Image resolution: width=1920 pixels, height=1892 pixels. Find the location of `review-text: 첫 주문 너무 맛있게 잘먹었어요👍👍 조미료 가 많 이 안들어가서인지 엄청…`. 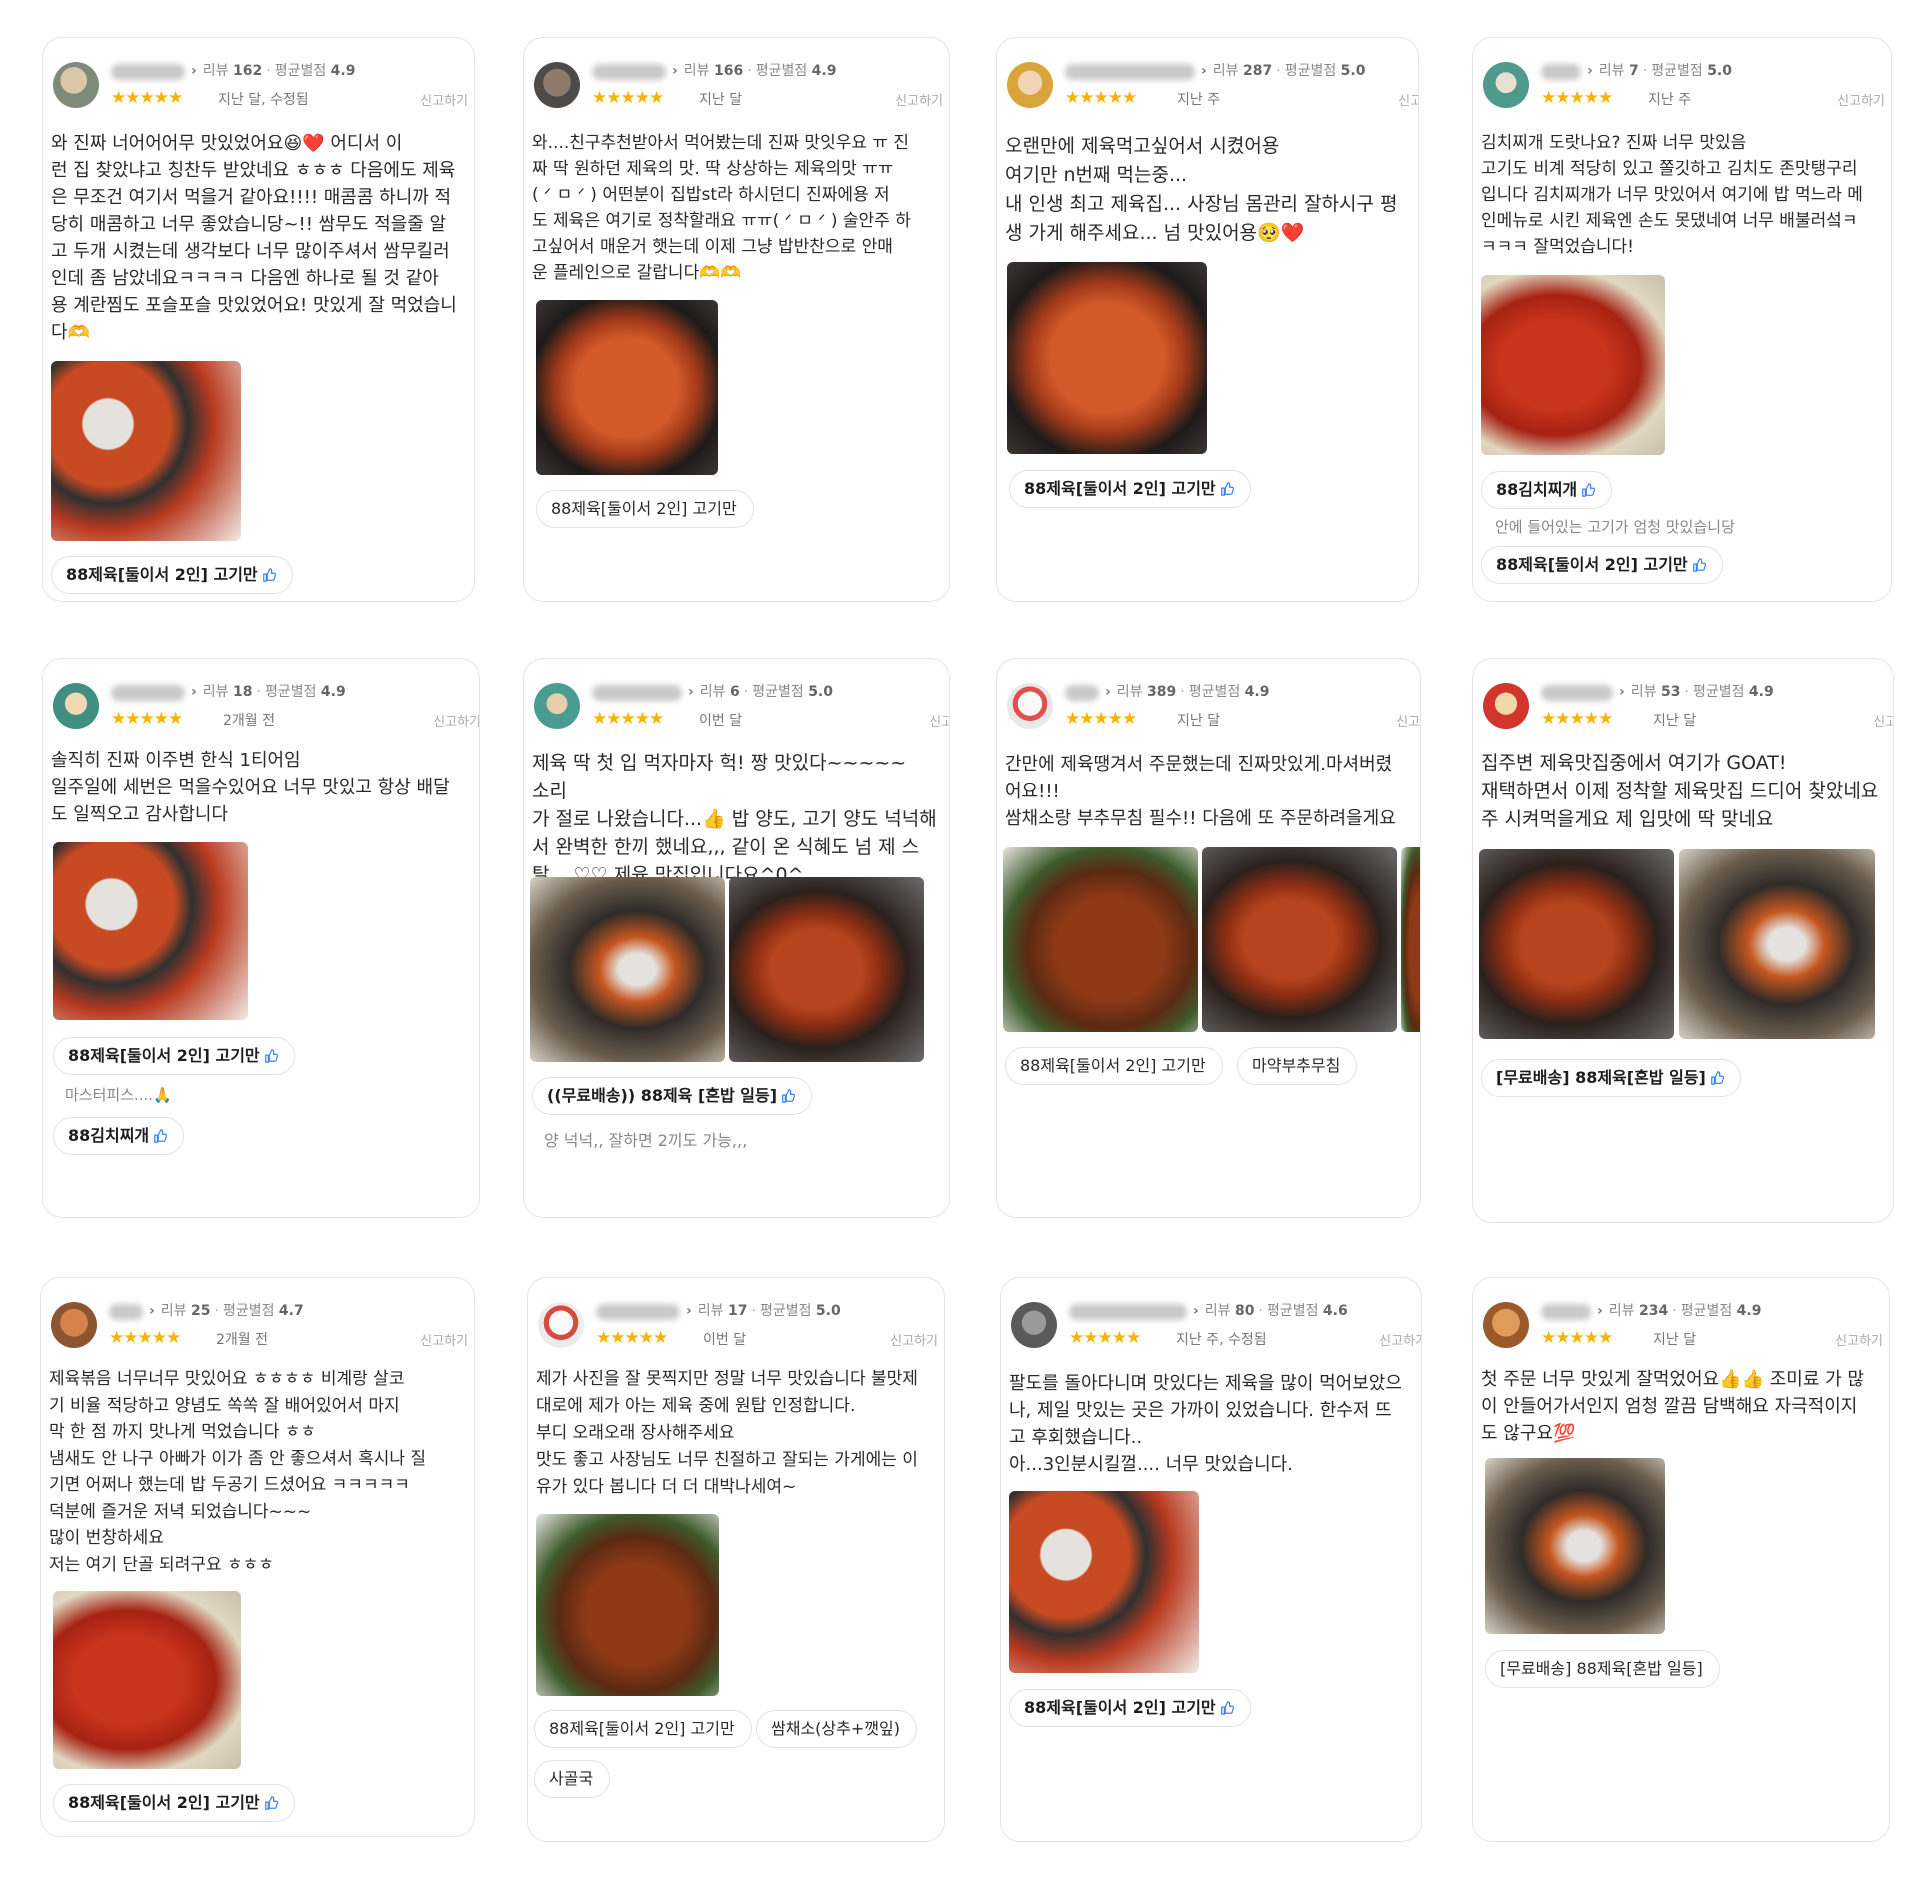

review-text: 첫 주문 너무 맛있게 잘먹었어요👍👍 조미료 가 많 이 안들어가서인지 엄청… is located at coordinates (1672, 1406).